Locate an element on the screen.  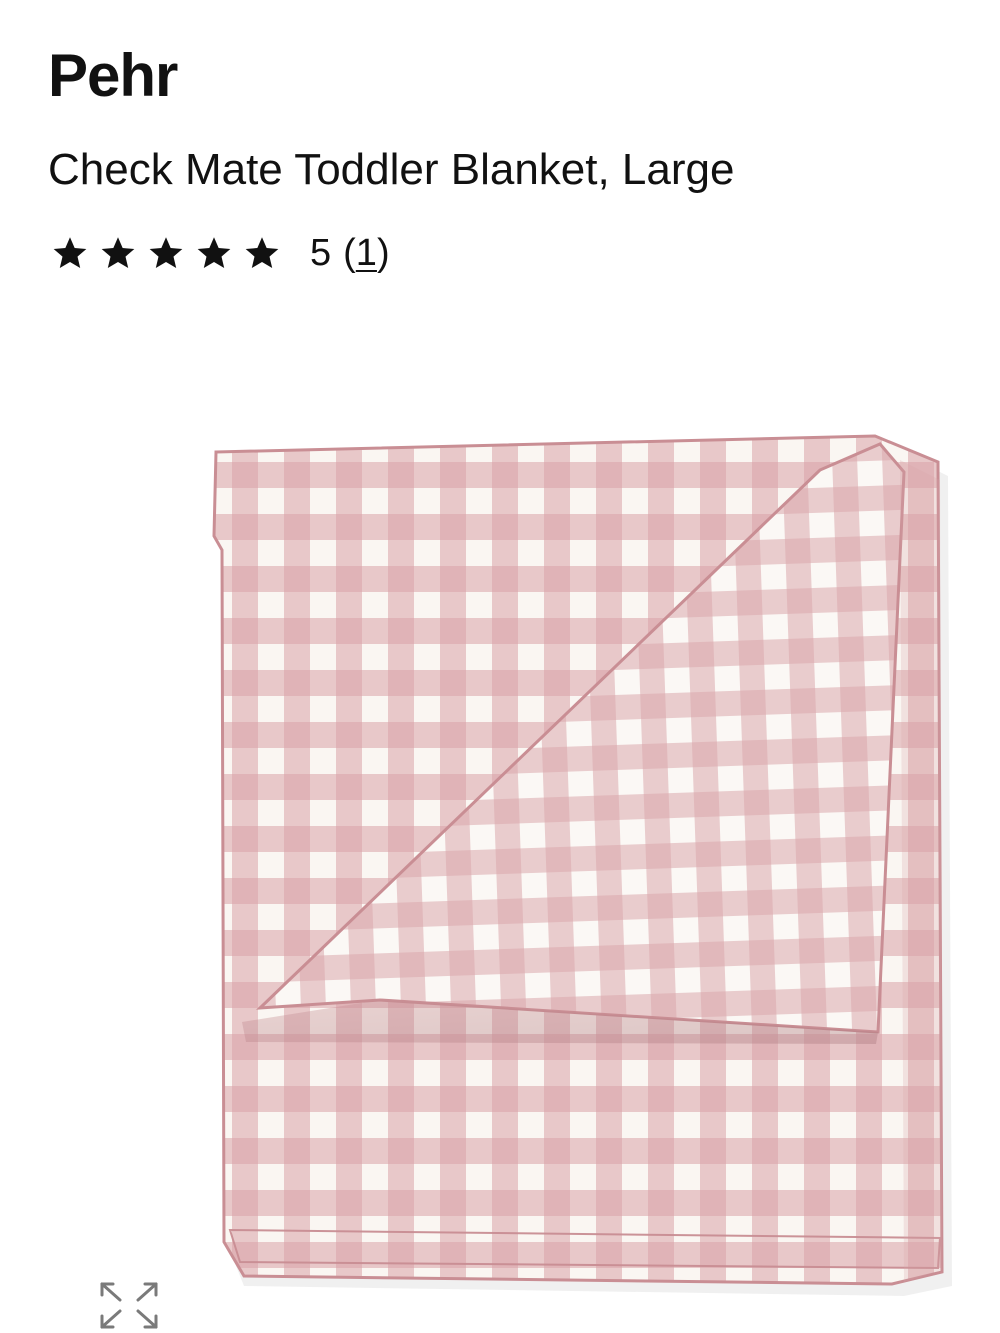
rating-summary: 5 (1) is located at coordinates (221, 253).